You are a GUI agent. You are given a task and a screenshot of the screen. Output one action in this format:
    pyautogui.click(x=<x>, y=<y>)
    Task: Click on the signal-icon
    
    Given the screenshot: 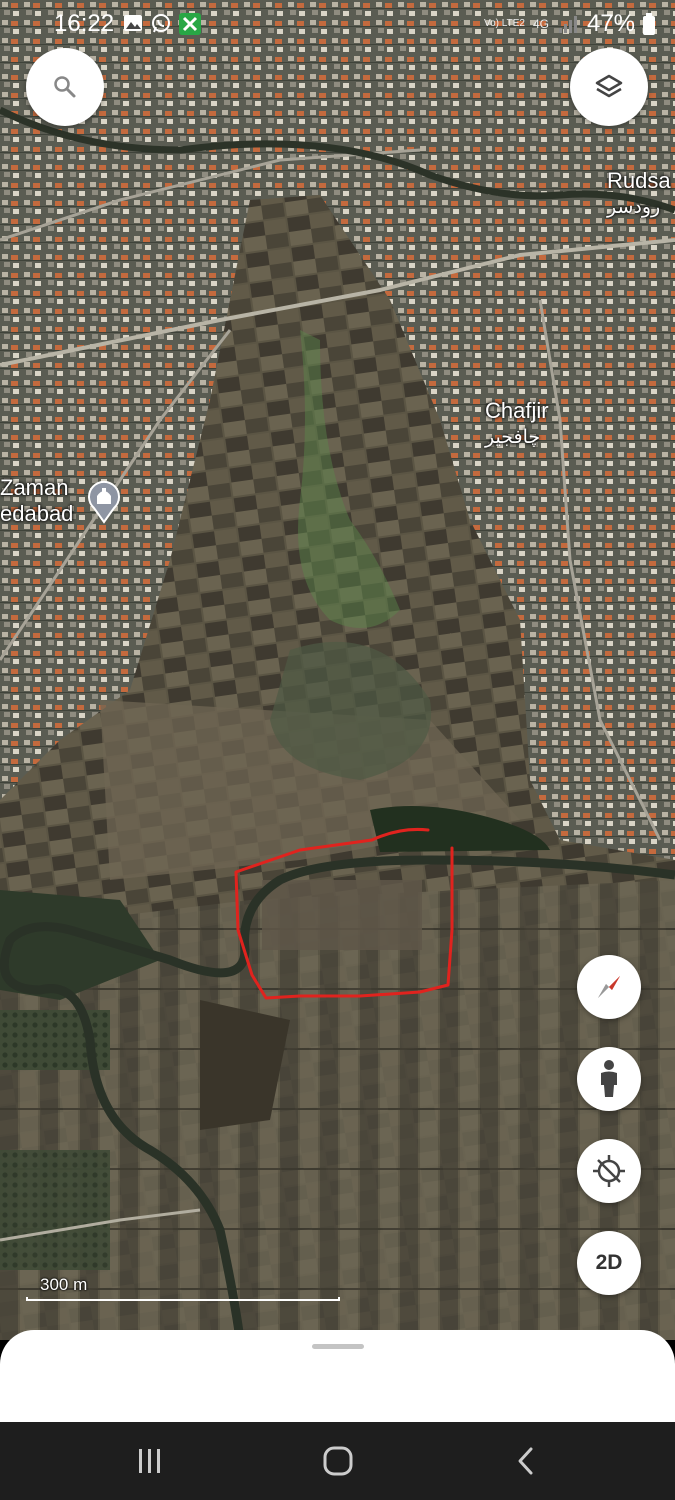 What is the action you would take?
    pyautogui.click(x=567, y=24)
    